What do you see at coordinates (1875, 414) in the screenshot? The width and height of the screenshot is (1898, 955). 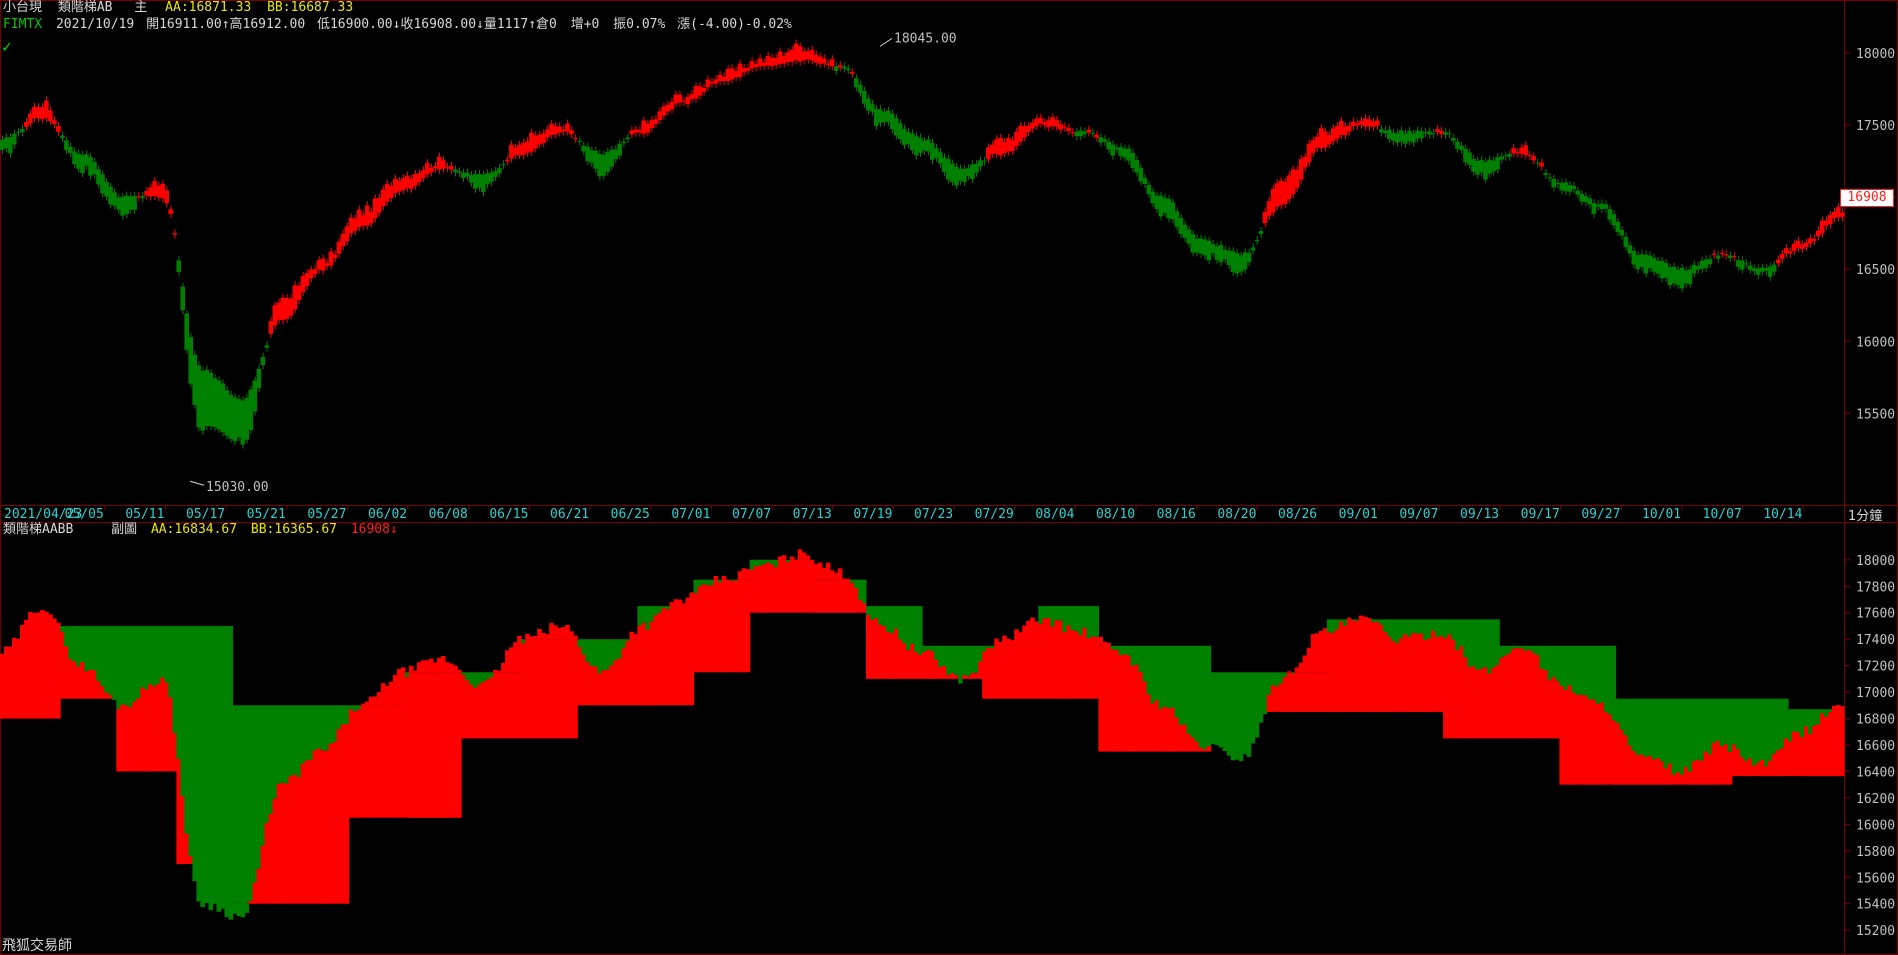 I see `price-tick-label: 15500` at bounding box center [1875, 414].